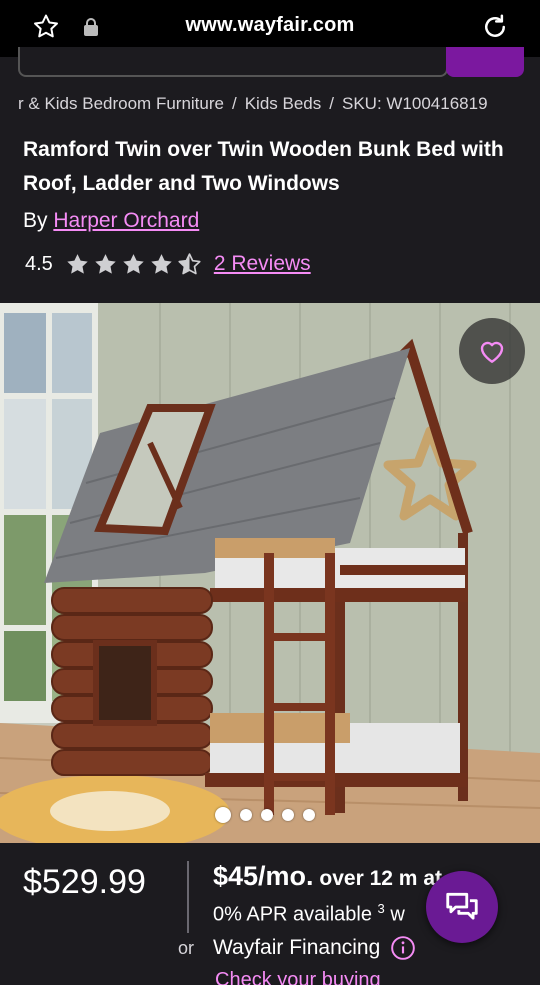  I want to click on search-bar, so click(270, 64).